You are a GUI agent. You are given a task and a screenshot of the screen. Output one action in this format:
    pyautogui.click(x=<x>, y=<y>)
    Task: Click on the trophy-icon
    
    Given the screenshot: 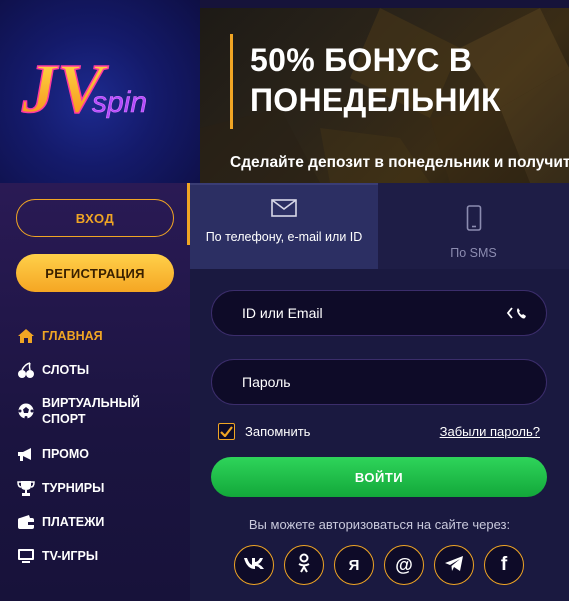 What is the action you would take?
    pyautogui.click(x=26, y=488)
    